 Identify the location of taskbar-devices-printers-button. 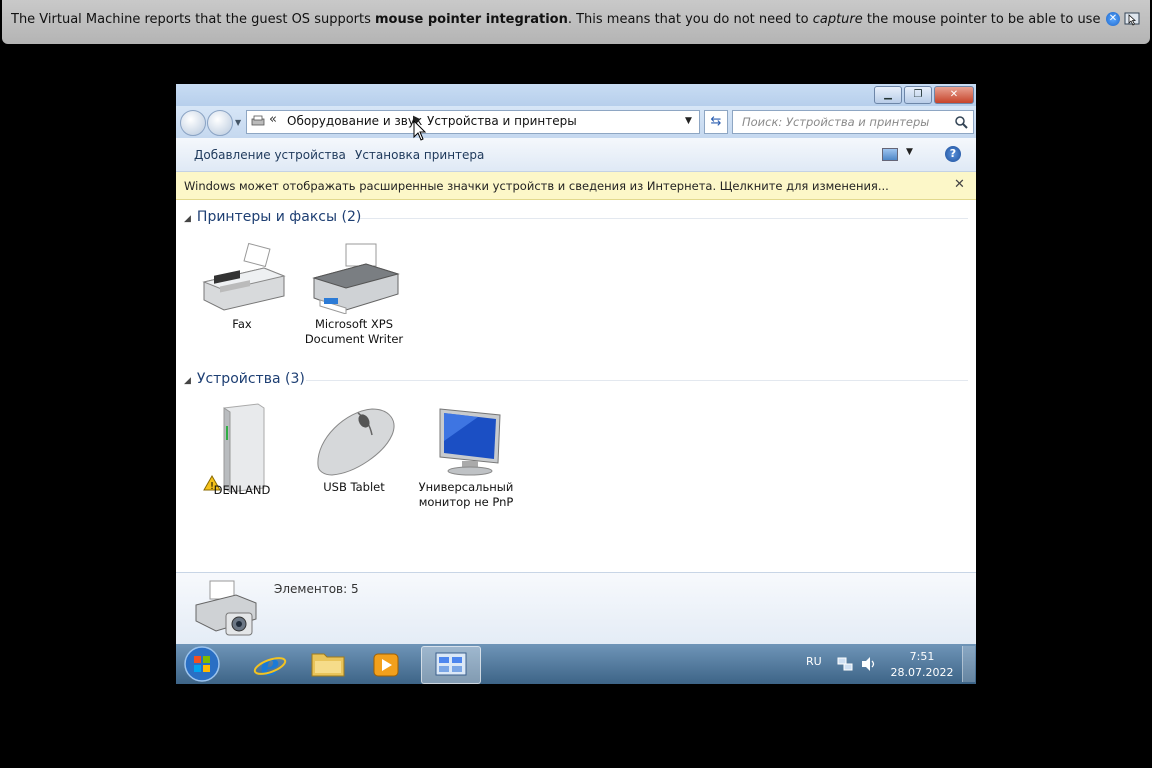
(451, 665).